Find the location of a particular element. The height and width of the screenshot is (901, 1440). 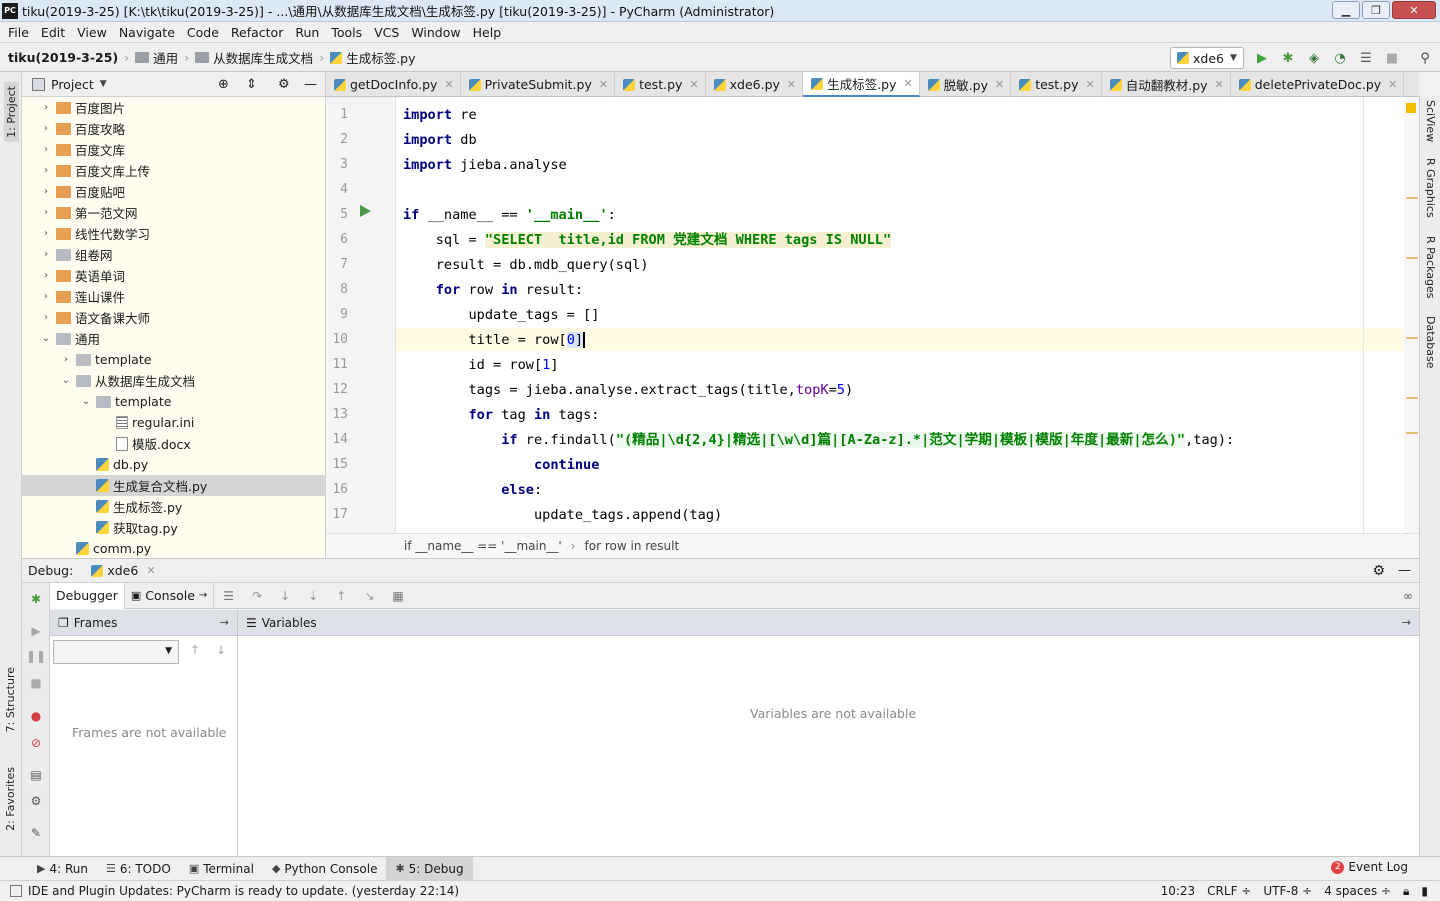

view-breakpoints-icon: ● is located at coordinates (36, 716).